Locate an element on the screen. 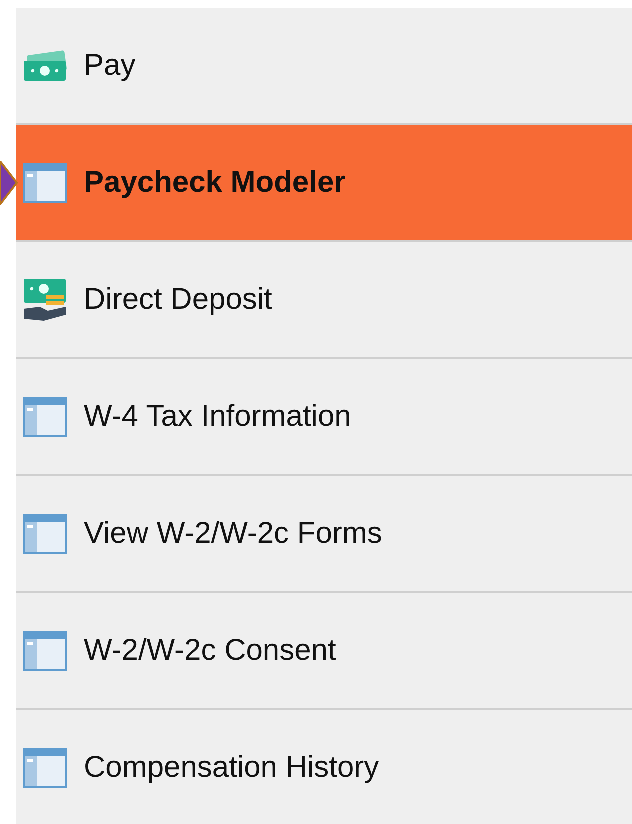  menu-item-label: Direct Deposit is located at coordinates (178, 299).